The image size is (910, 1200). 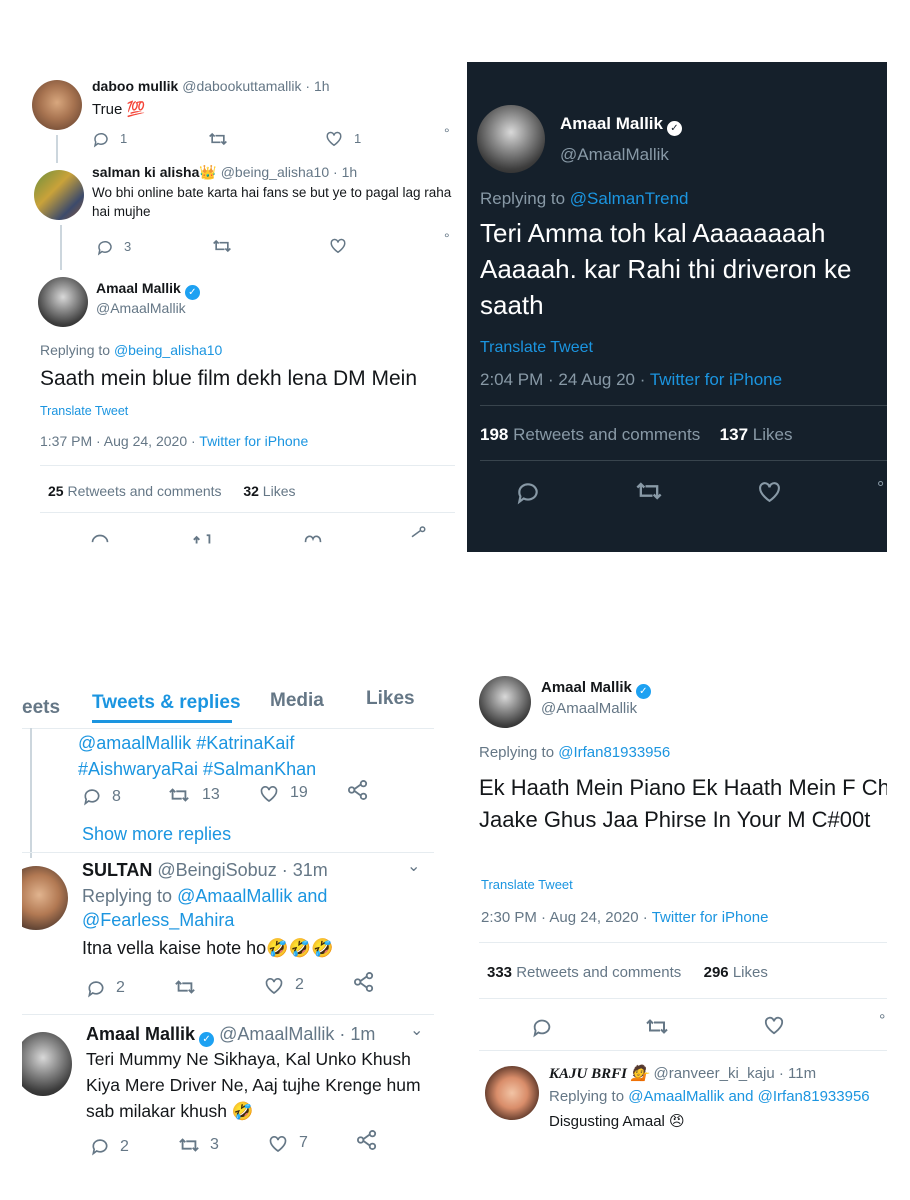 What do you see at coordinates (683, 460) in the screenshot?
I see `divider` at bounding box center [683, 460].